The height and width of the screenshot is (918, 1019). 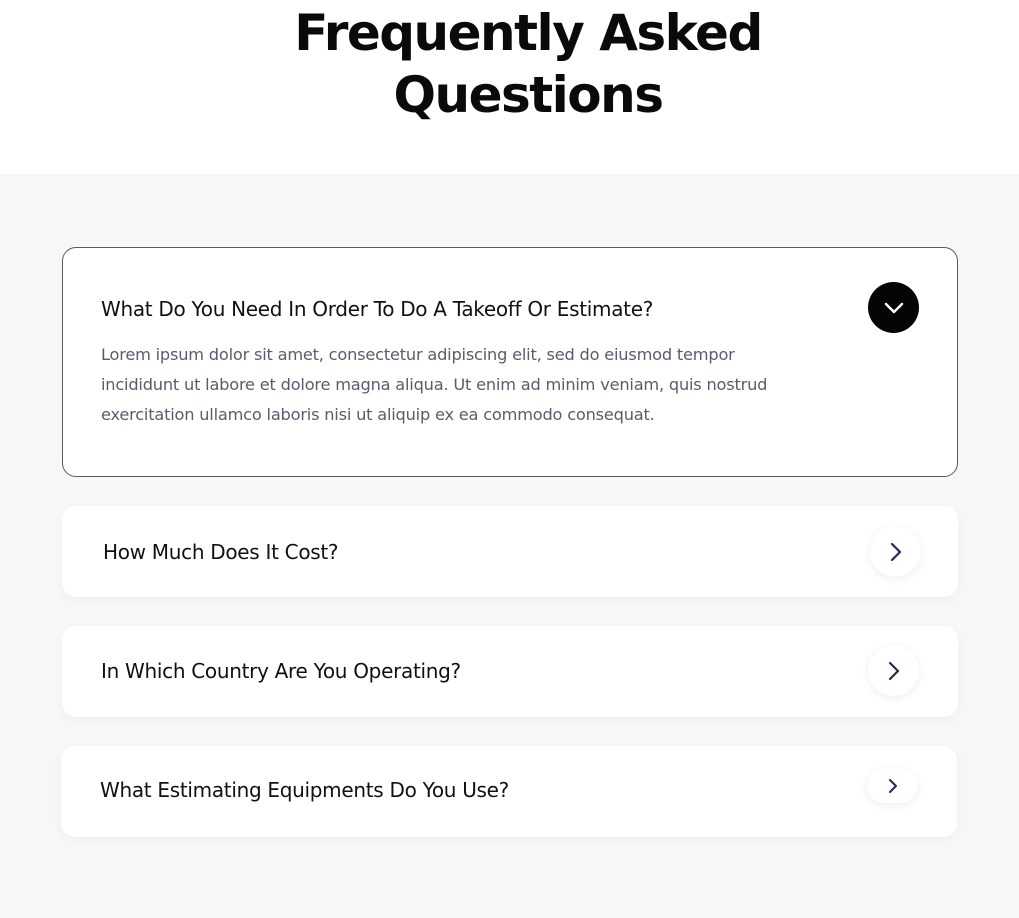 I want to click on page-title-line-2: Questions, so click(x=528, y=95).